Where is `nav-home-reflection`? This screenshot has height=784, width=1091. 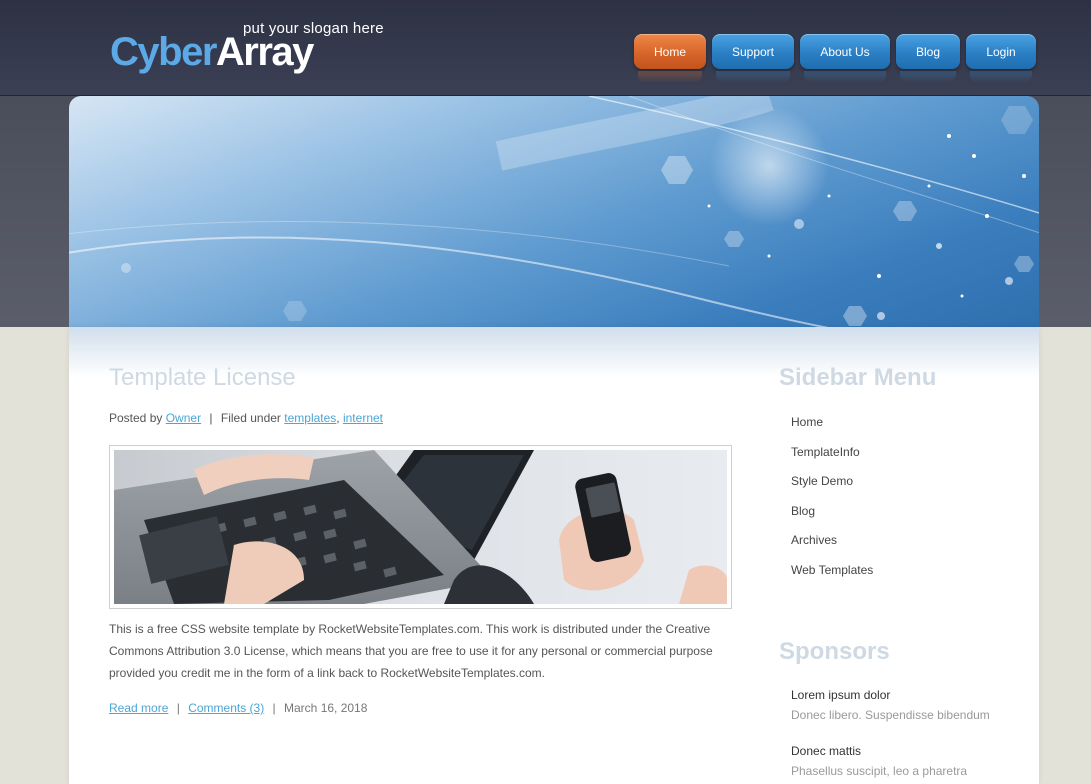
nav-home-reflection is located at coordinates (670, 77).